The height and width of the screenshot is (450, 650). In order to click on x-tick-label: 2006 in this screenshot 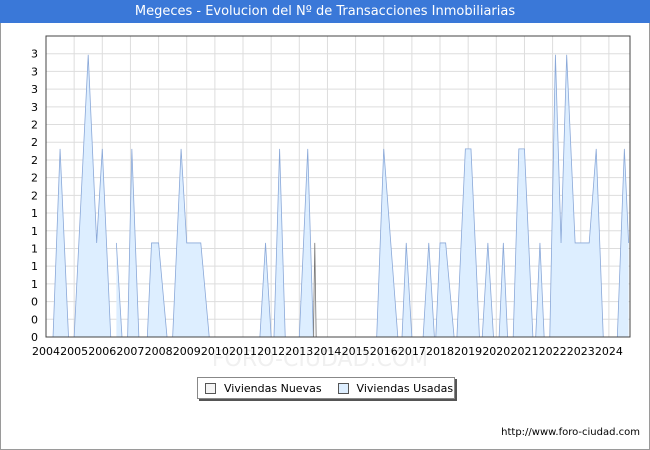, I will do `click(102, 351)`.